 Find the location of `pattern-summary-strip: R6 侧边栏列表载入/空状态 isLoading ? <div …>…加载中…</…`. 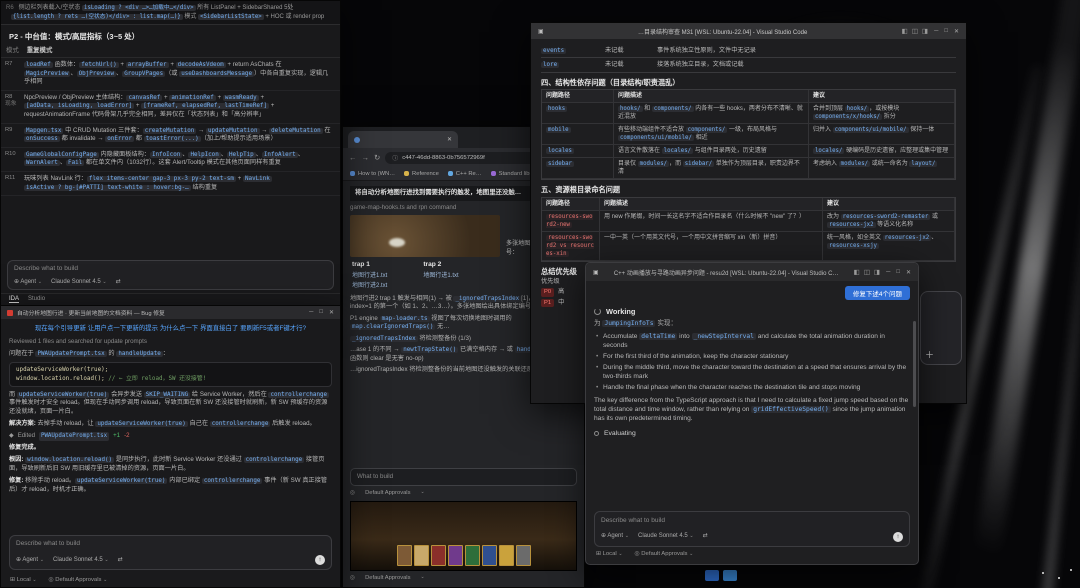

pattern-summary-strip: R6 侧边栏列表载入/空状态 isLoading ? <div …>…加载中…</… is located at coordinates (170, 13).